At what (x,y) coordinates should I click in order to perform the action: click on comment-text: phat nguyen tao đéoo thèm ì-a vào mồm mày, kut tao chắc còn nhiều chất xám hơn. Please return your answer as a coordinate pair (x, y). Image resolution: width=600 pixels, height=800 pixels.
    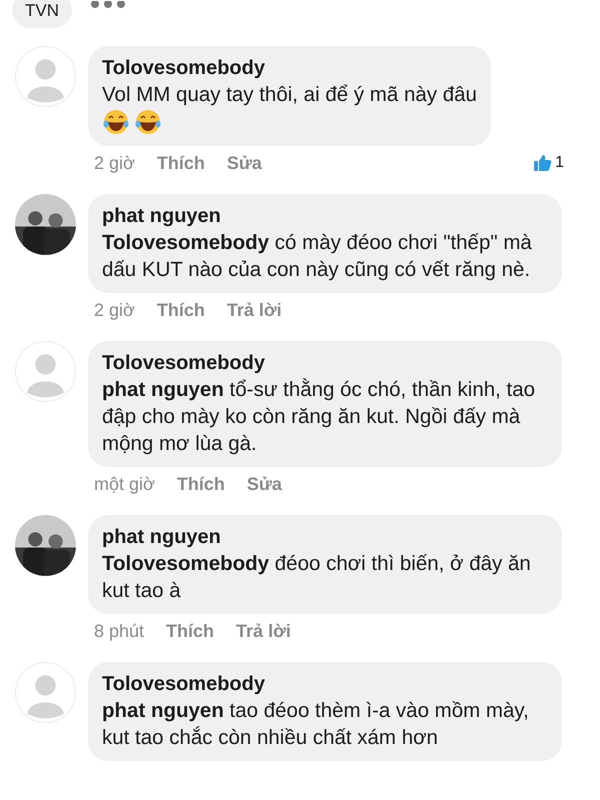
    Looking at the image, I should click on (316, 724).